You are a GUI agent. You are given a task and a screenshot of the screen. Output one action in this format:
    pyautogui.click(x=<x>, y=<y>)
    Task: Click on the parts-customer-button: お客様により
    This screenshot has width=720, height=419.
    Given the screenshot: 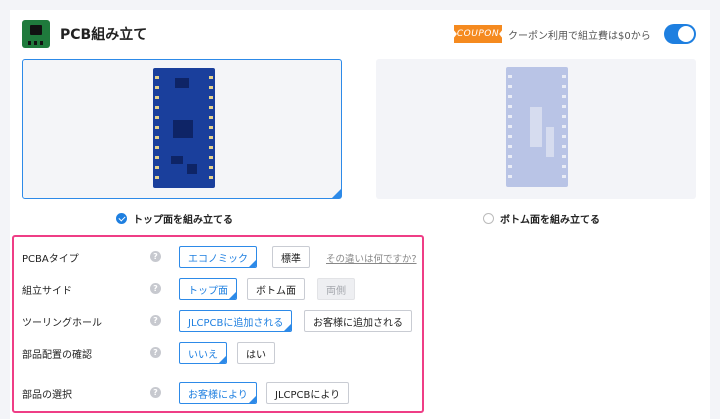 What is the action you would take?
    pyautogui.click(x=218, y=393)
    